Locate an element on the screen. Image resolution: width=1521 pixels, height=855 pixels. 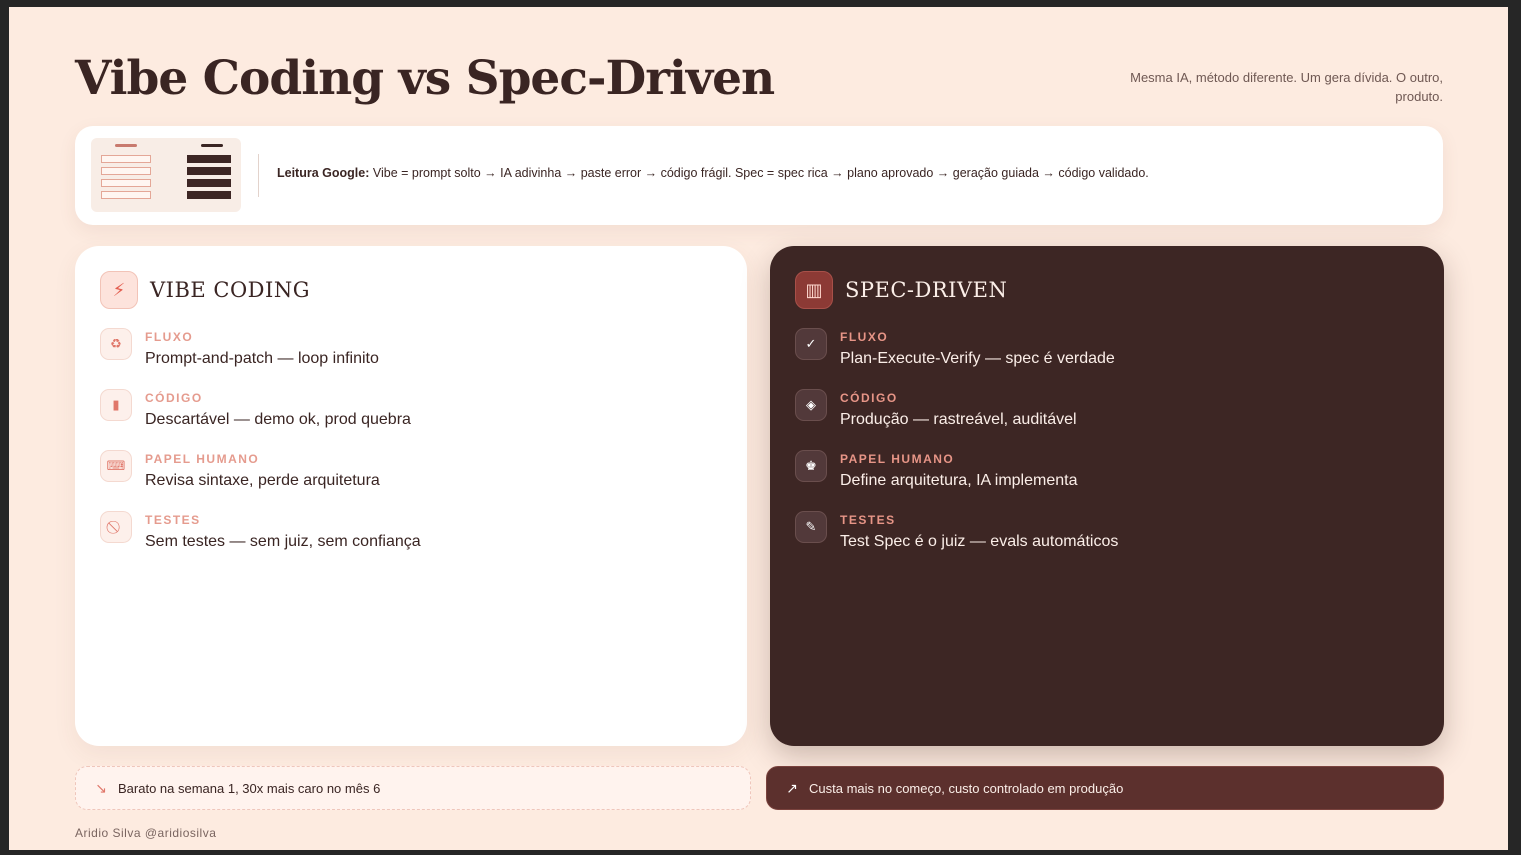
spec-card-header: ▥ SPEC-DRIVEN is located at coordinates (901, 290).